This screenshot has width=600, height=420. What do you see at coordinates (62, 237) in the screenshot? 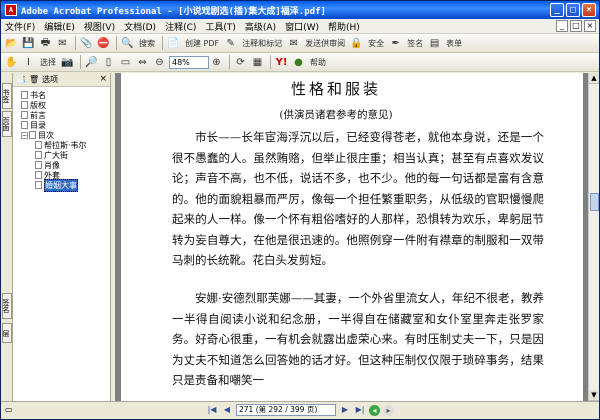
I see `bookmarks-panel: 📑 🗑 选项 × 书名 版权 前言 目录 − 目次 帮拉斯·韦尔 广大街 肖像 外套 婚姻大事` at bounding box center [62, 237].